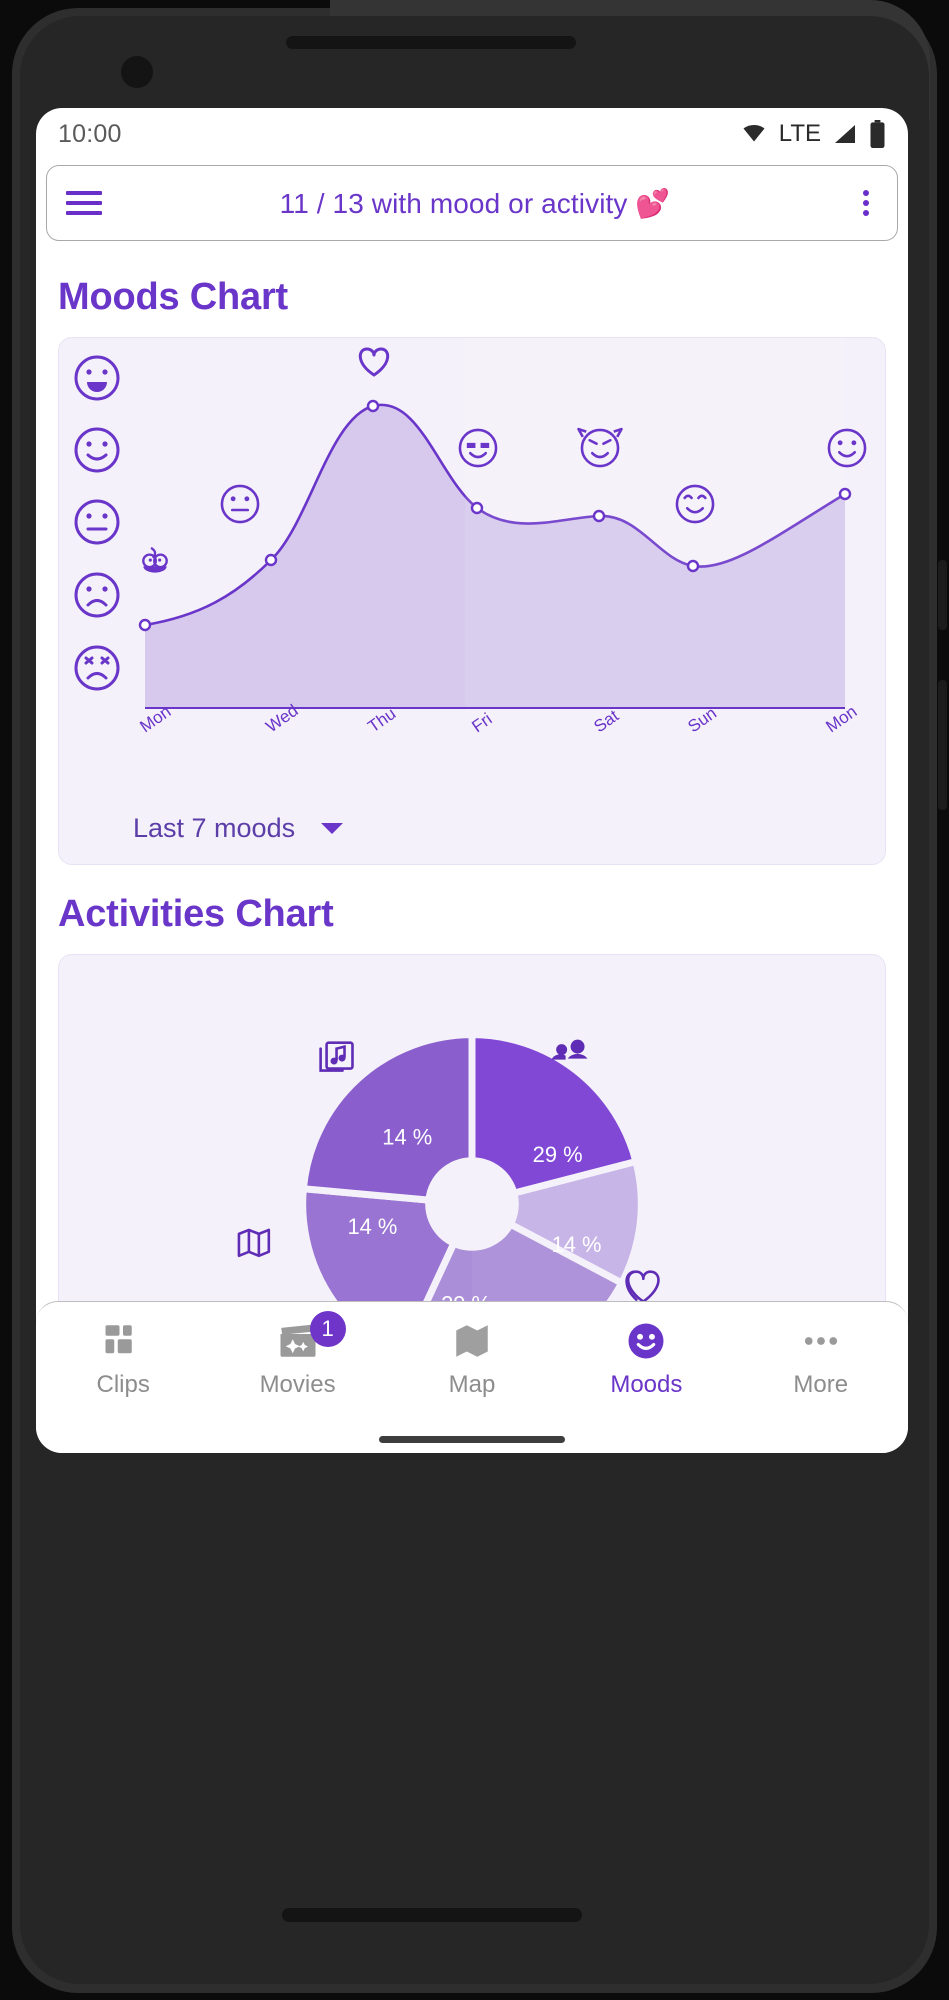 Image resolution: width=949 pixels, height=2000 pixels. I want to click on hamburger-menu-icon, so click(84, 202).